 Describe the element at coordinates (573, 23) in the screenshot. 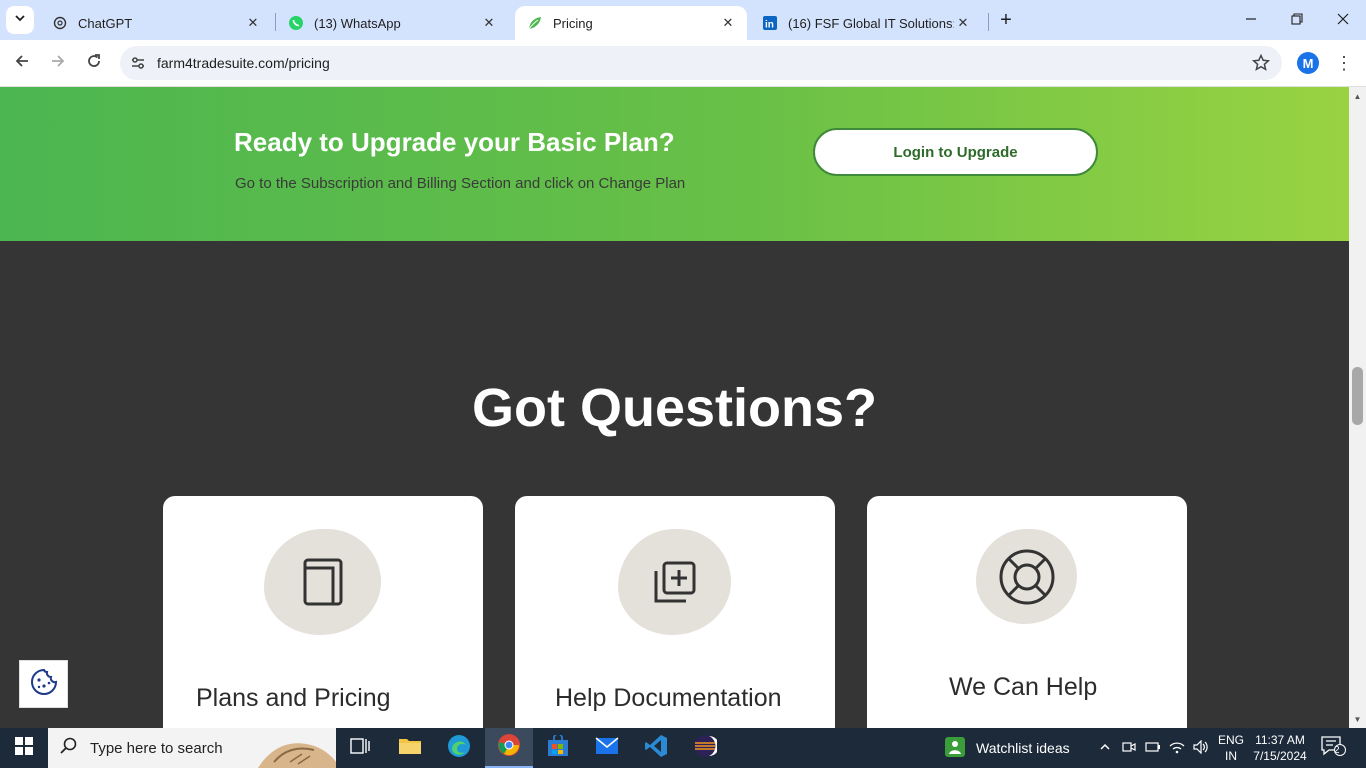

I see `tab-title: Pricing` at that location.